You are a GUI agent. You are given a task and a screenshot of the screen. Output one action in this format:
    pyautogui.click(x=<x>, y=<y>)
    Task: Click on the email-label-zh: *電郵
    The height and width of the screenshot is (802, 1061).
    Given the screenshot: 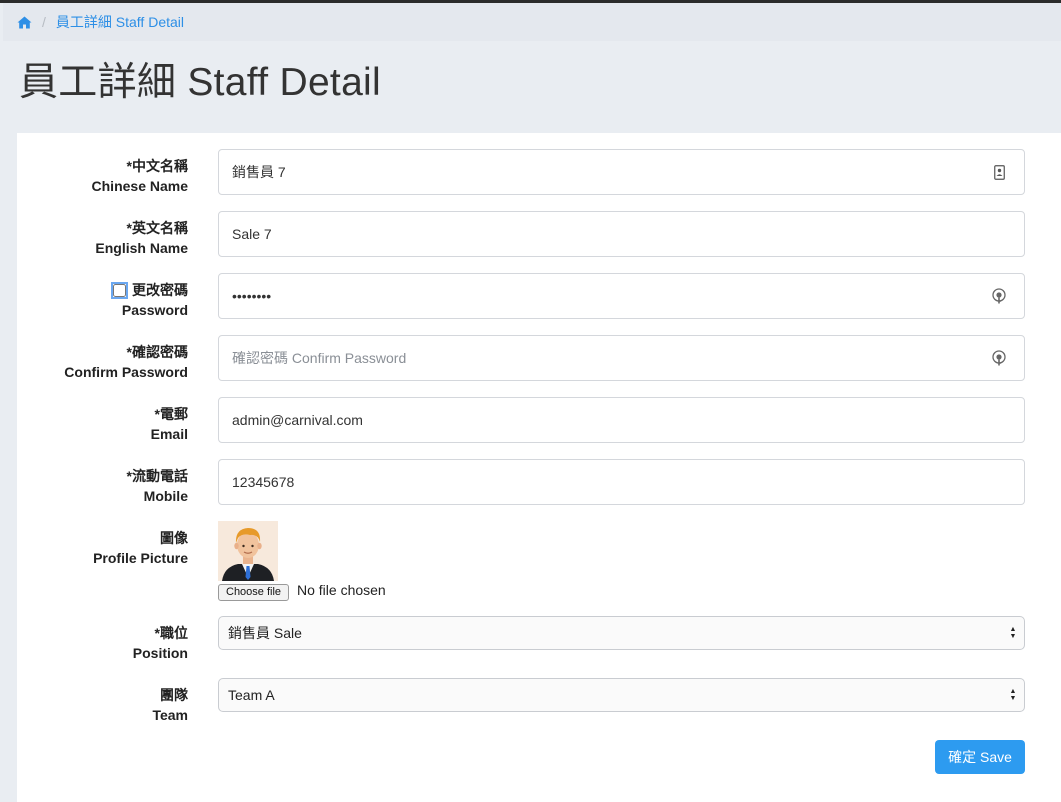 What is the action you would take?
    pyautogui.click(x=171, y=414)
    